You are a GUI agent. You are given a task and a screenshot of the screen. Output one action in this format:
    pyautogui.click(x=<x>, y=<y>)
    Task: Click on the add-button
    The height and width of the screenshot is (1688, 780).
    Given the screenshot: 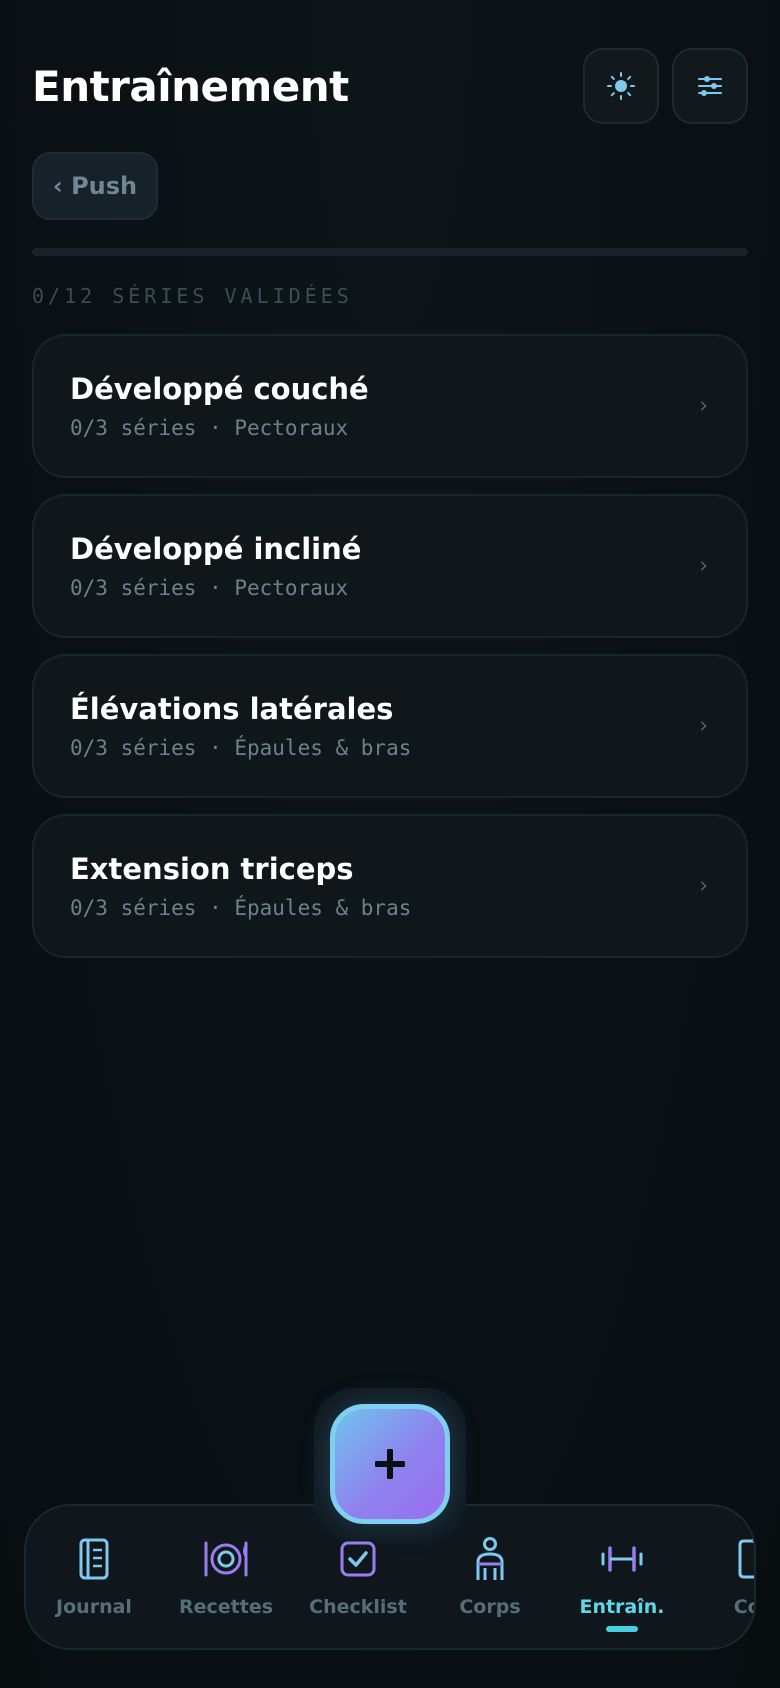 What is the action you would take?
    pyautogui.click(x=390, y=1464)
    